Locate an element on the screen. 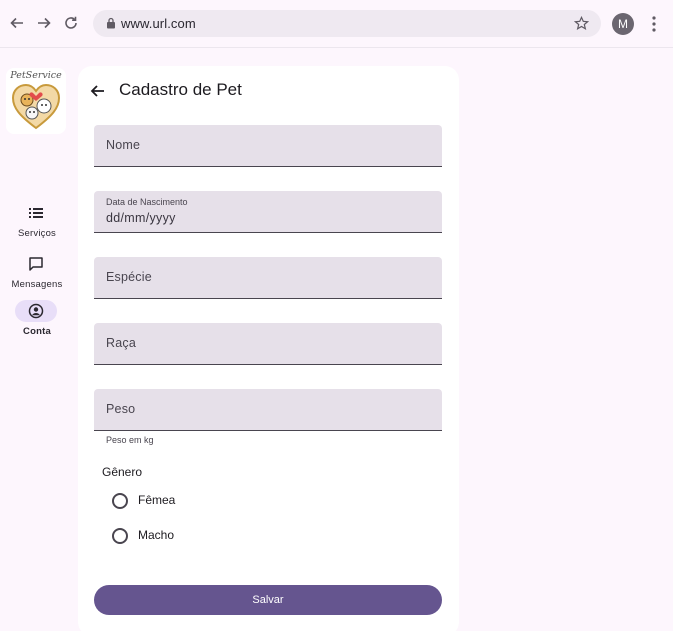 Image resolution: width=673 pixels, height=631 pixels. radio-label-macho: Macho is located at coordinates (156, 535).